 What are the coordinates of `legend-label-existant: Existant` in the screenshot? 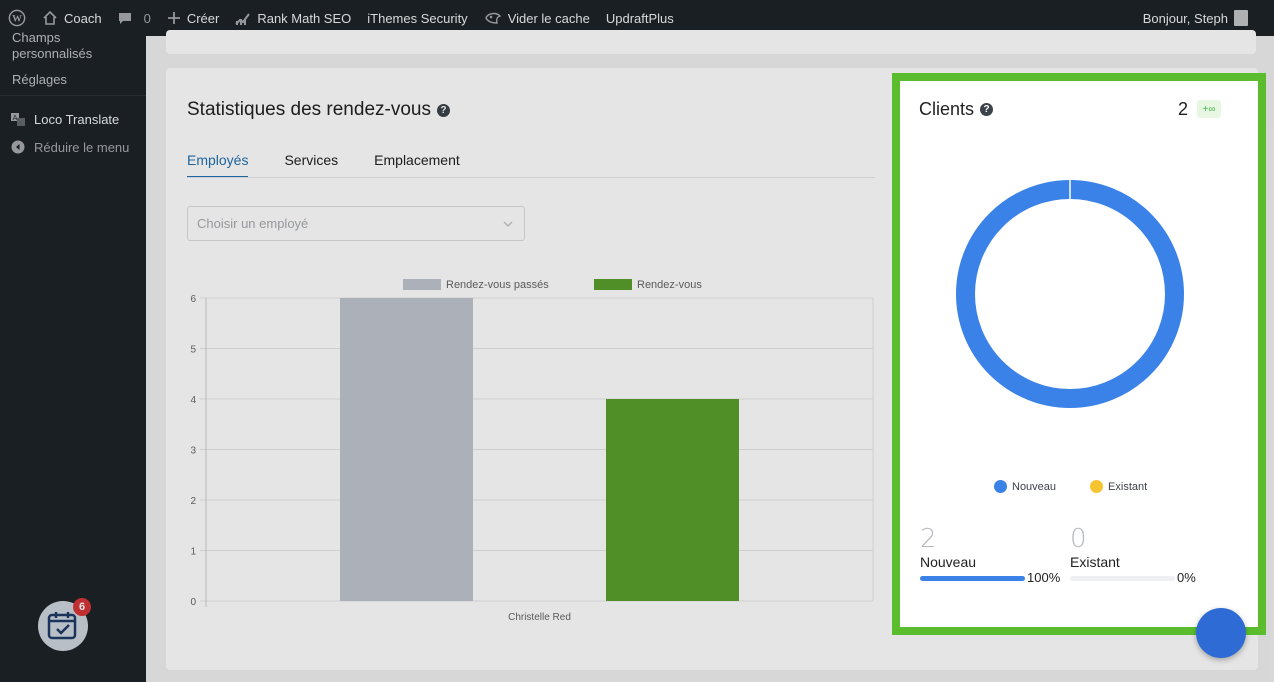 It's located at (1128, 486).